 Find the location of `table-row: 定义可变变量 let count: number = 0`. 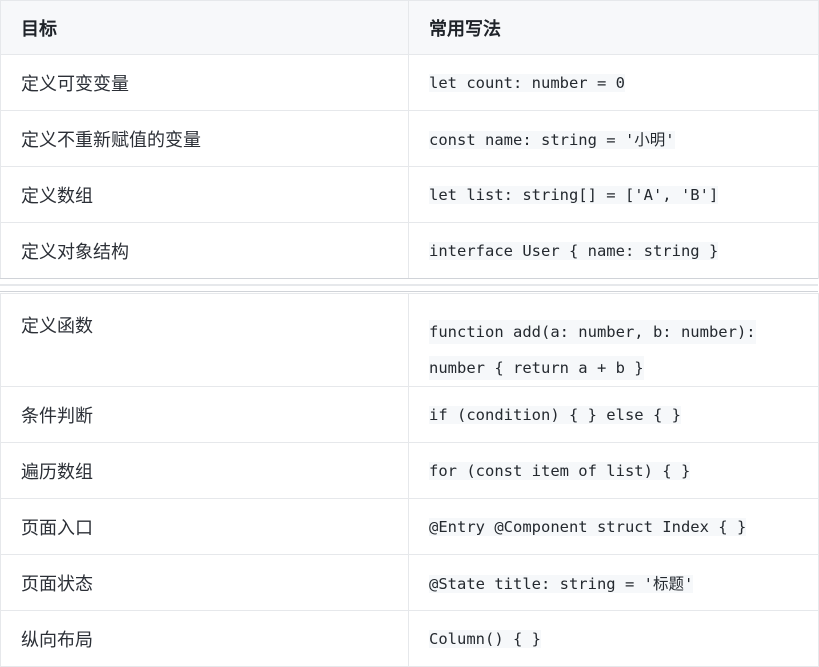

table-row: 定义可变变量 let count: number = 0 is located at coordinates (409, 82).